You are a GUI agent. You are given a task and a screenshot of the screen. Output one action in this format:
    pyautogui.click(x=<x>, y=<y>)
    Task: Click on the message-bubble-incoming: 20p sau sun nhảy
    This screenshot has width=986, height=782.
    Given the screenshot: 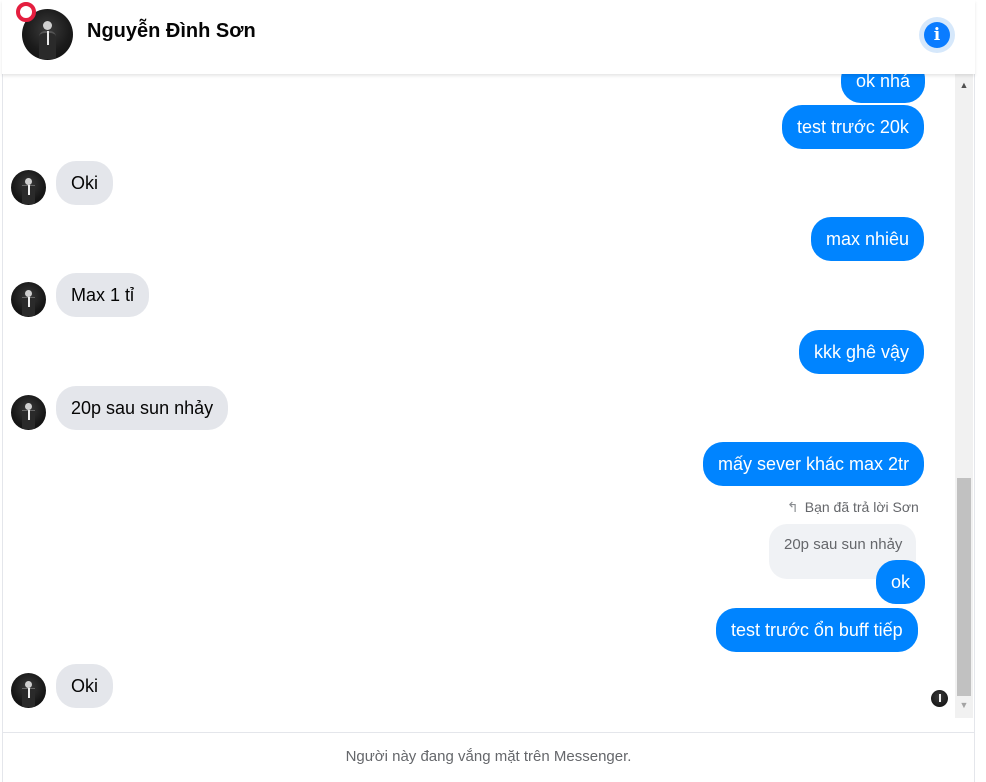 What is the action you would take?
    pyautogui.click(x=142, y=408)
    